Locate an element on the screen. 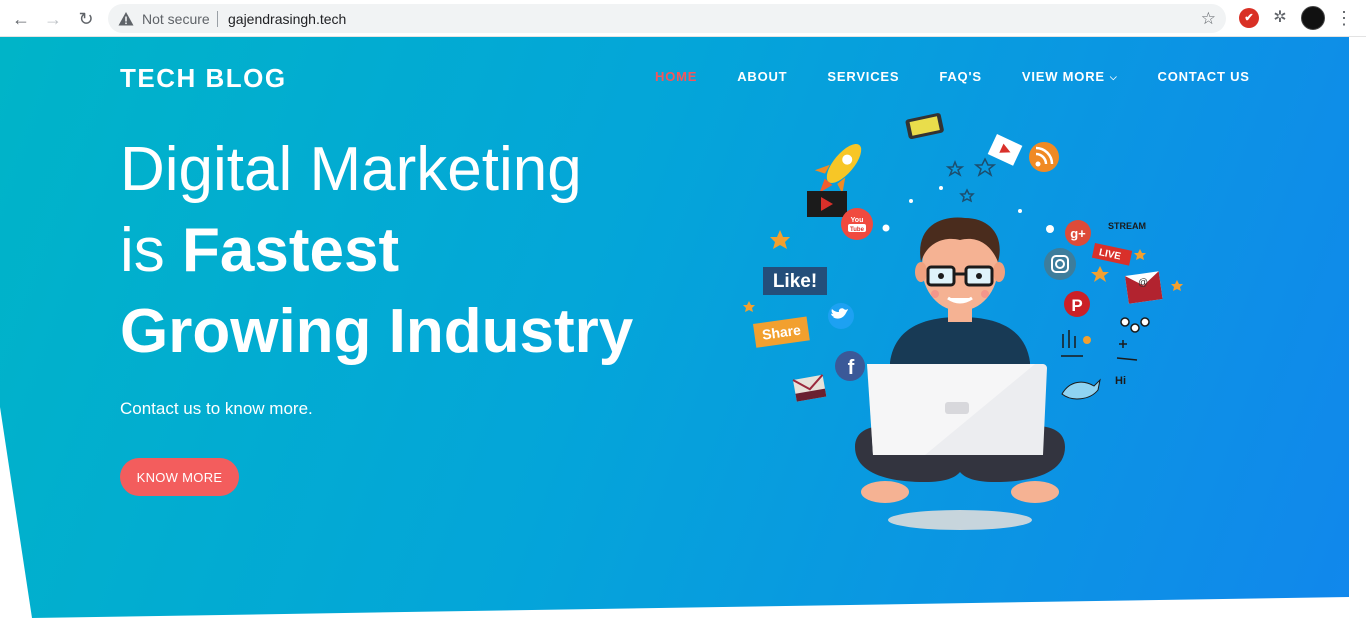  google-plus-icon: g+ is located at coordinates (1078, 233).